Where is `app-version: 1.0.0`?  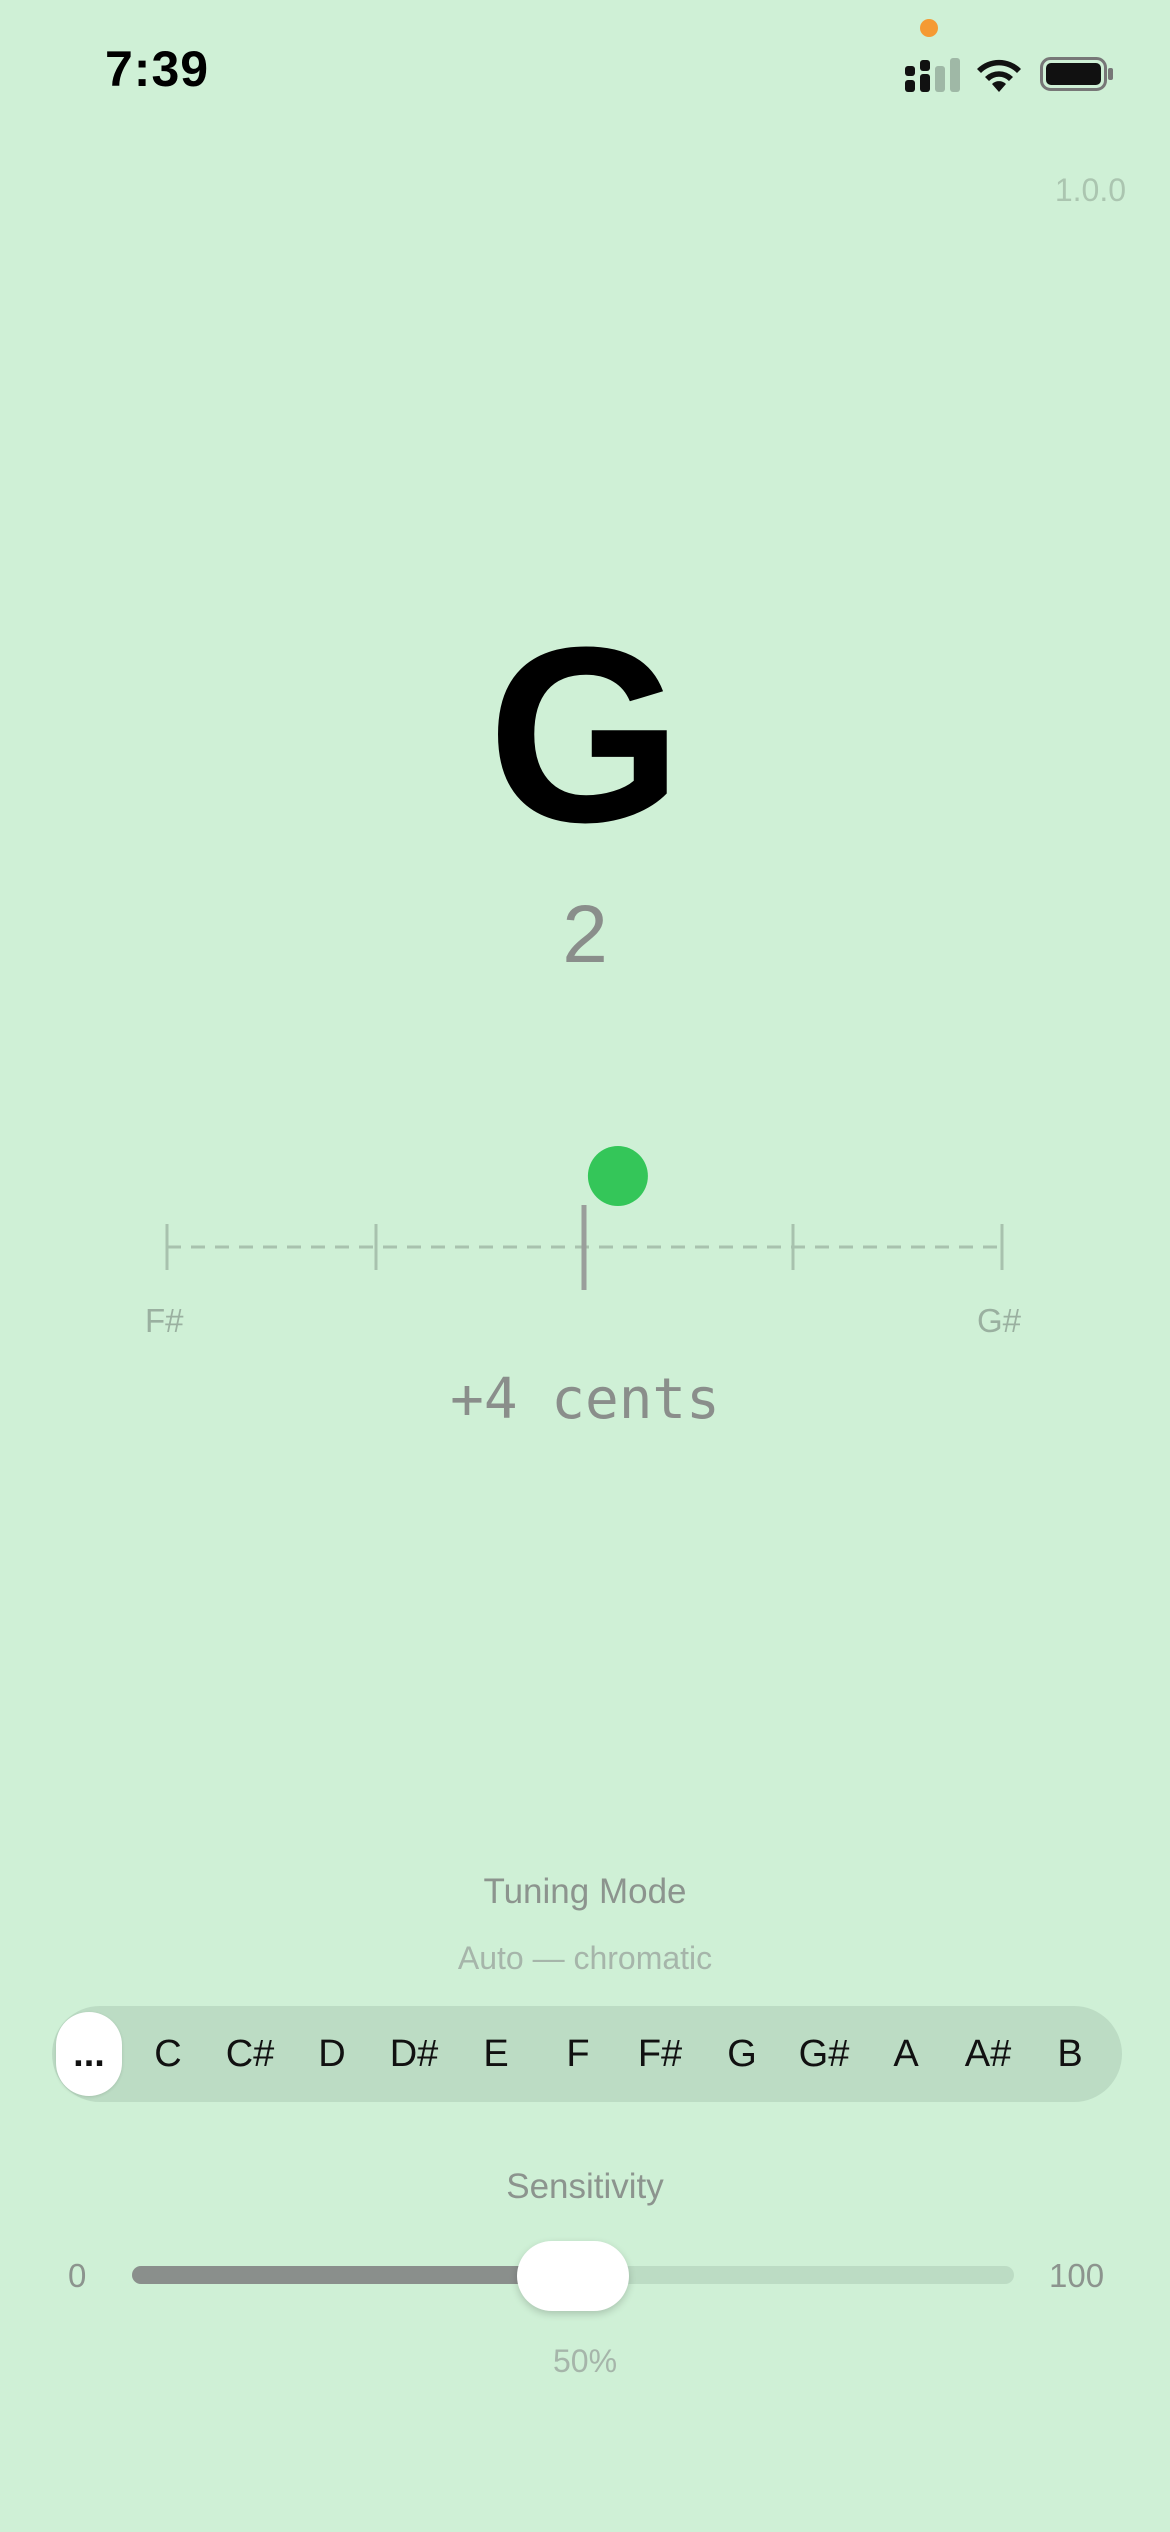
app-version: 1.0.0 is located at coordinates (1090, 190).